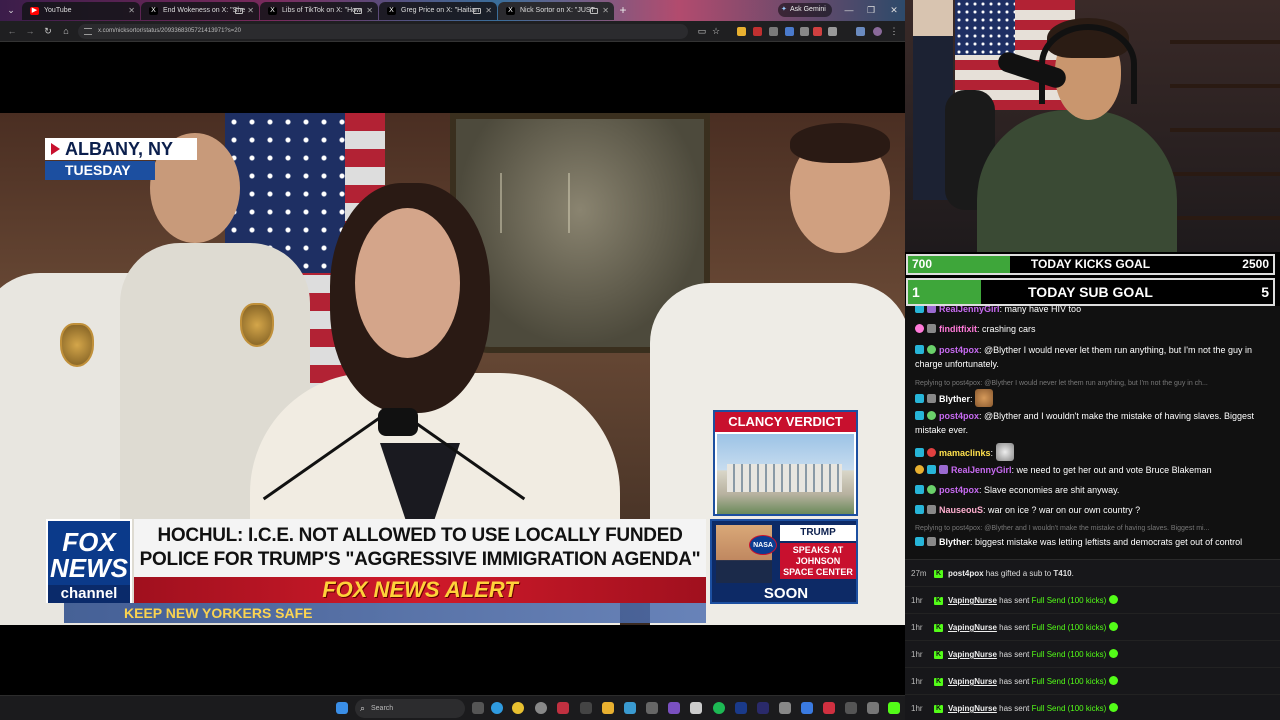 This screenshot has width=1280, height=720. I want to click on tab-search-icon: ⌄, so click(11, 10).